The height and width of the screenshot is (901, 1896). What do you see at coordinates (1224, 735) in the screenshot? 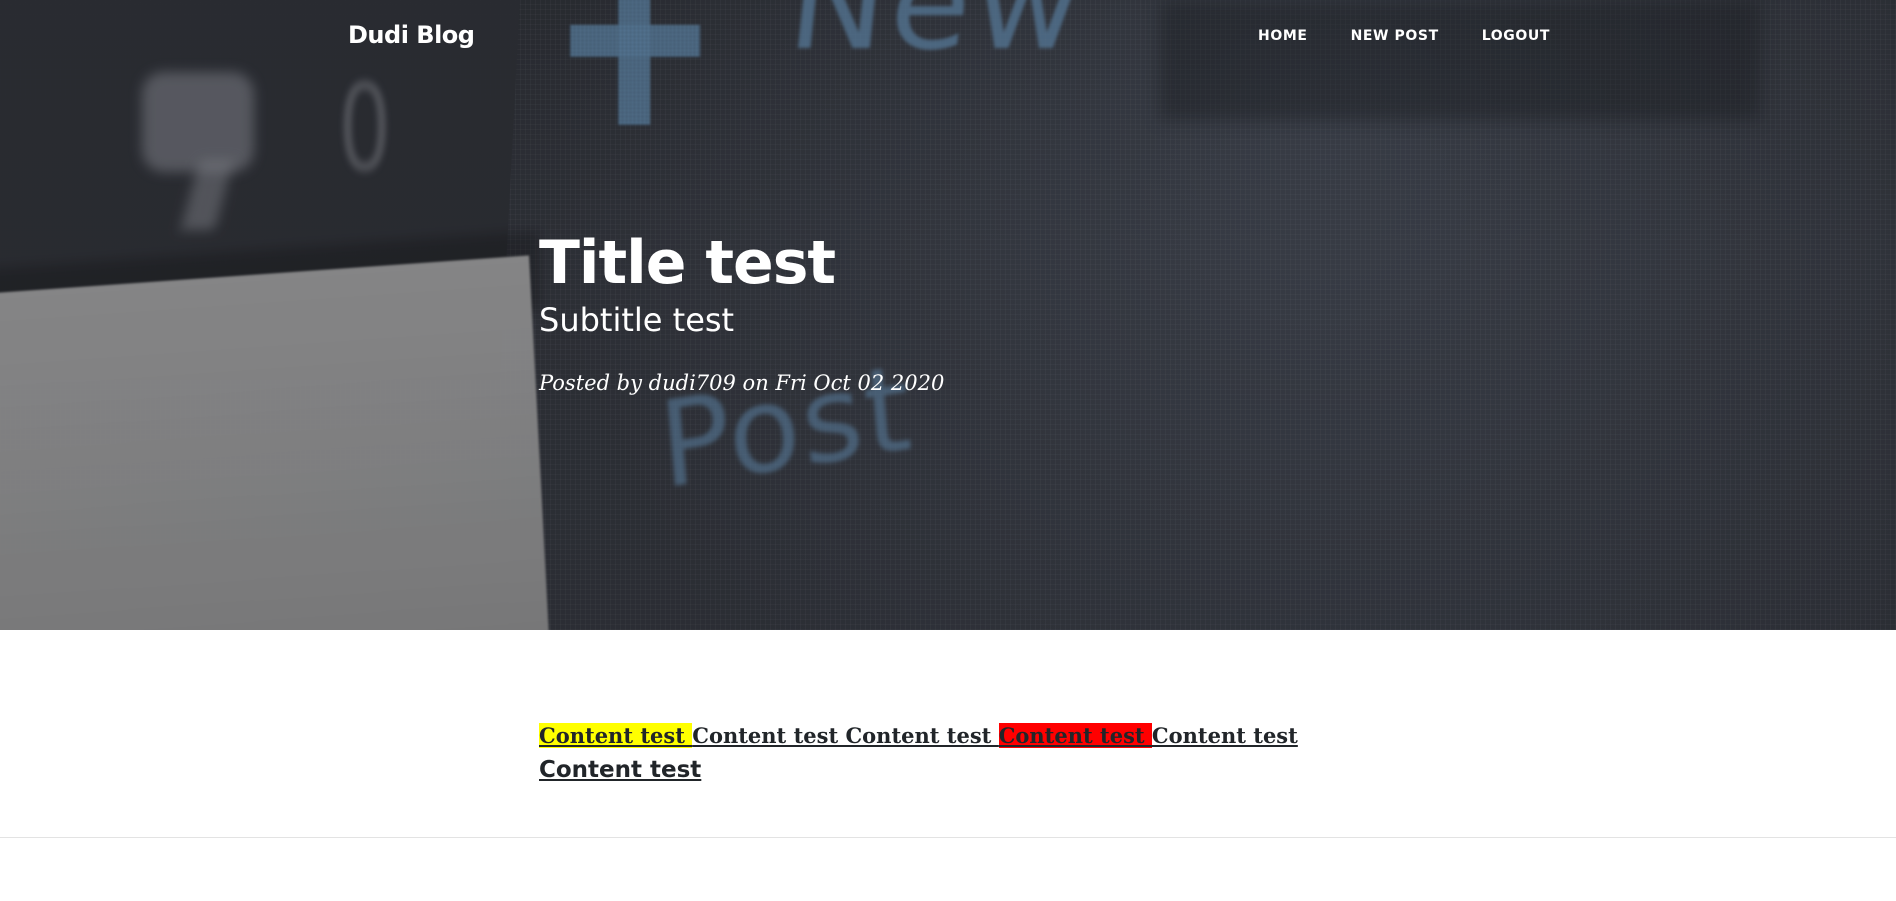
I see `content-text: Content test` at bounding box center [1224, 735].